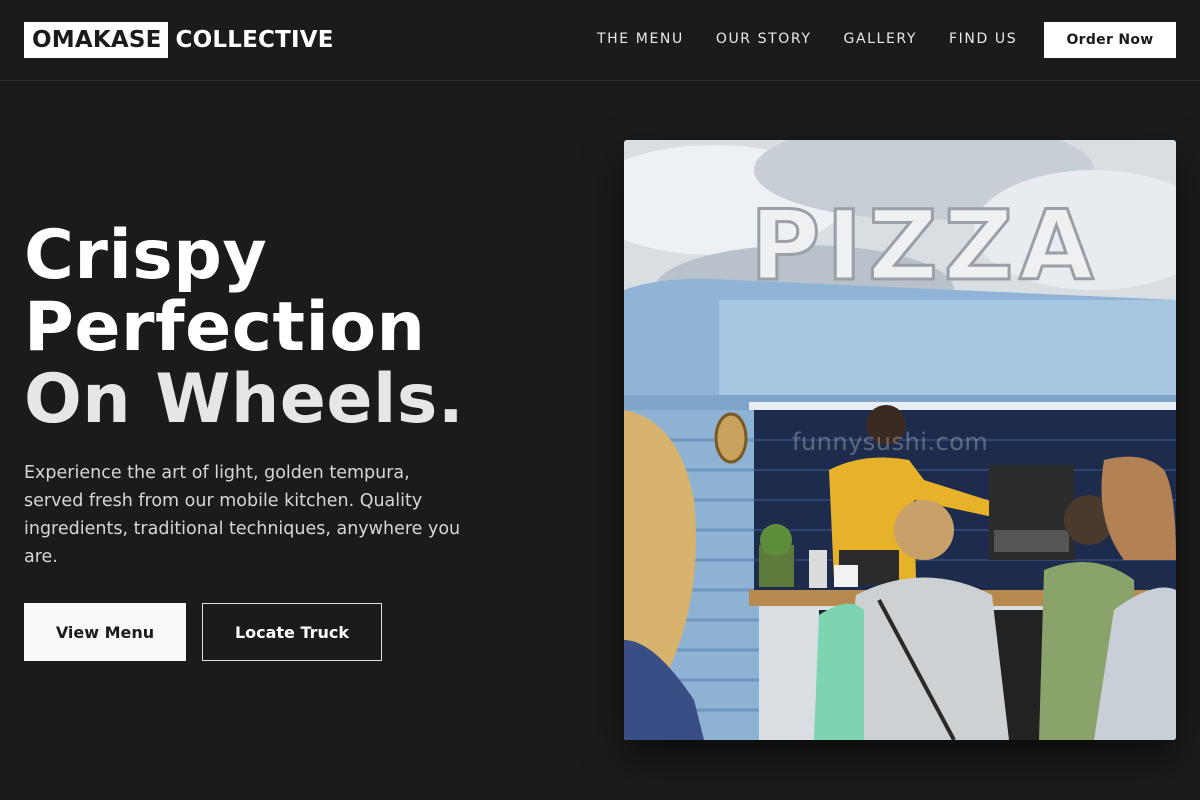  What do you see at coordinates (764, 39) in the screenshot?
I see `nav-link-our-story: OUR STORY` at bounding box center [764, 39].